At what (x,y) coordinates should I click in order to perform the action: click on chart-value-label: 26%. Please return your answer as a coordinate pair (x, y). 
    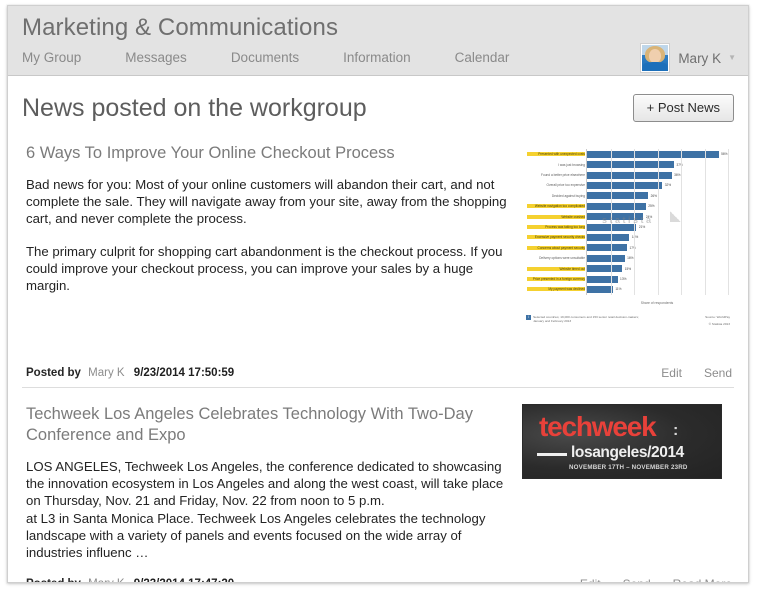
    Looking at the image, I should click on (653, 195).